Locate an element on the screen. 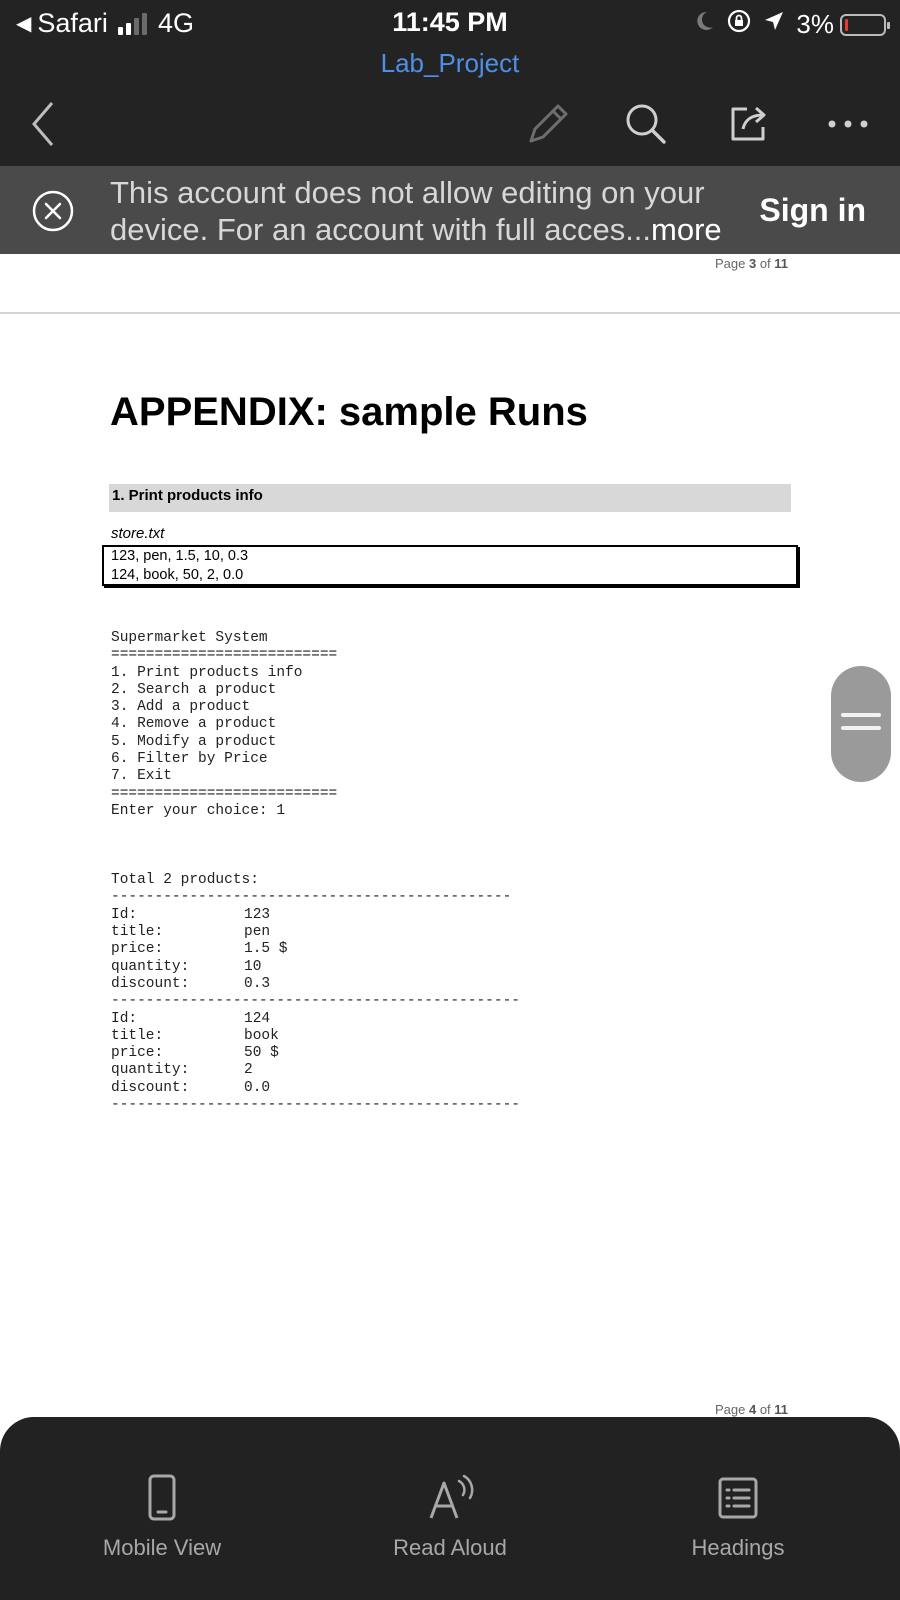 The height and width of the screenshot is (1600, 900). battery-fill is located at coordinates (846, 24).